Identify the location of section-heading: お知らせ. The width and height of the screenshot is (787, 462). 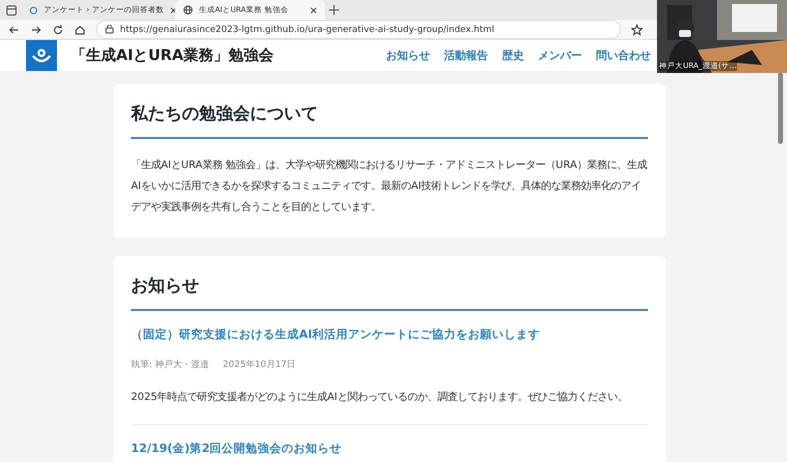
(389, 292).